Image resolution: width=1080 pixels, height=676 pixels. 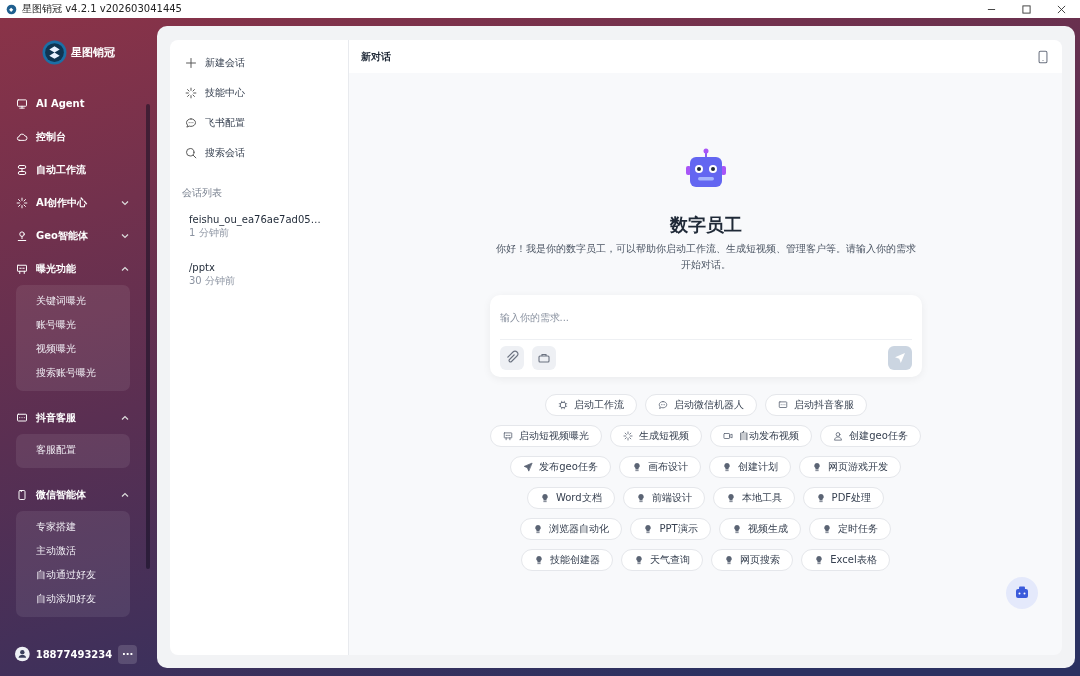 What do you see at coordinates (22, 136) in the screenshot?
I see `cloud-icon` at bounding box center [22, 136].